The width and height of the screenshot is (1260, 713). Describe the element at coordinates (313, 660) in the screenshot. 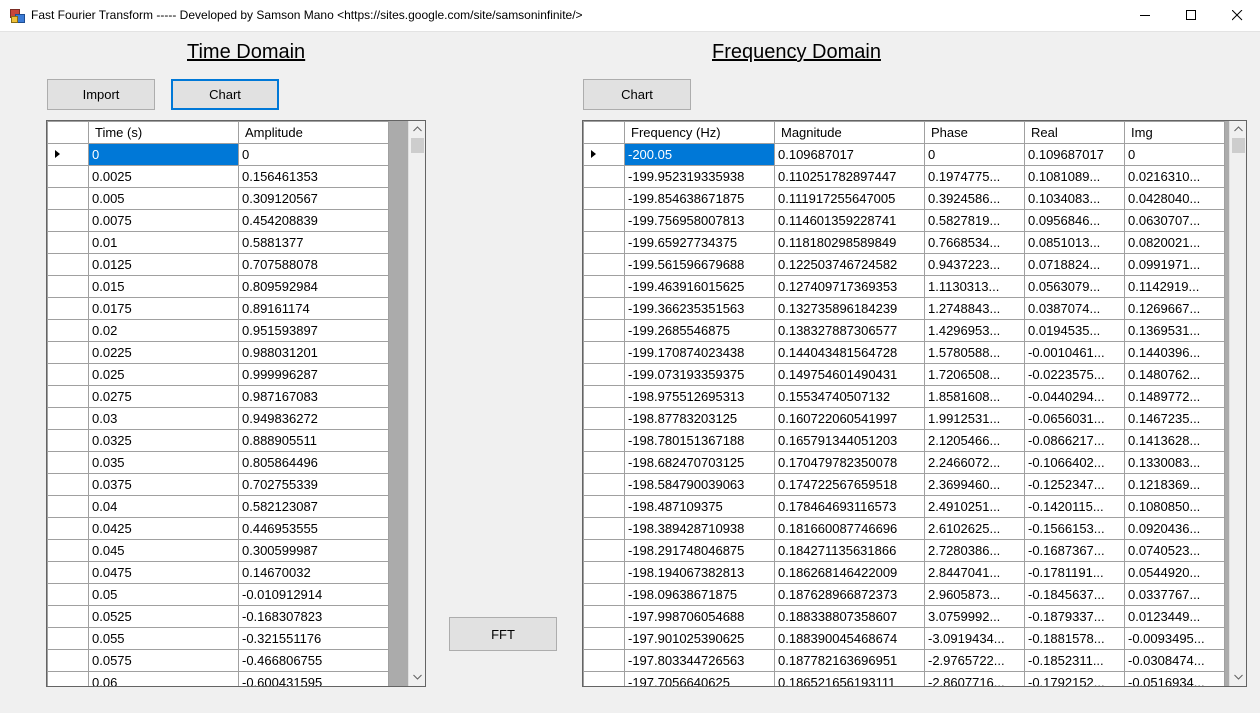

I see `table-cell: -0.466806755` at that location.